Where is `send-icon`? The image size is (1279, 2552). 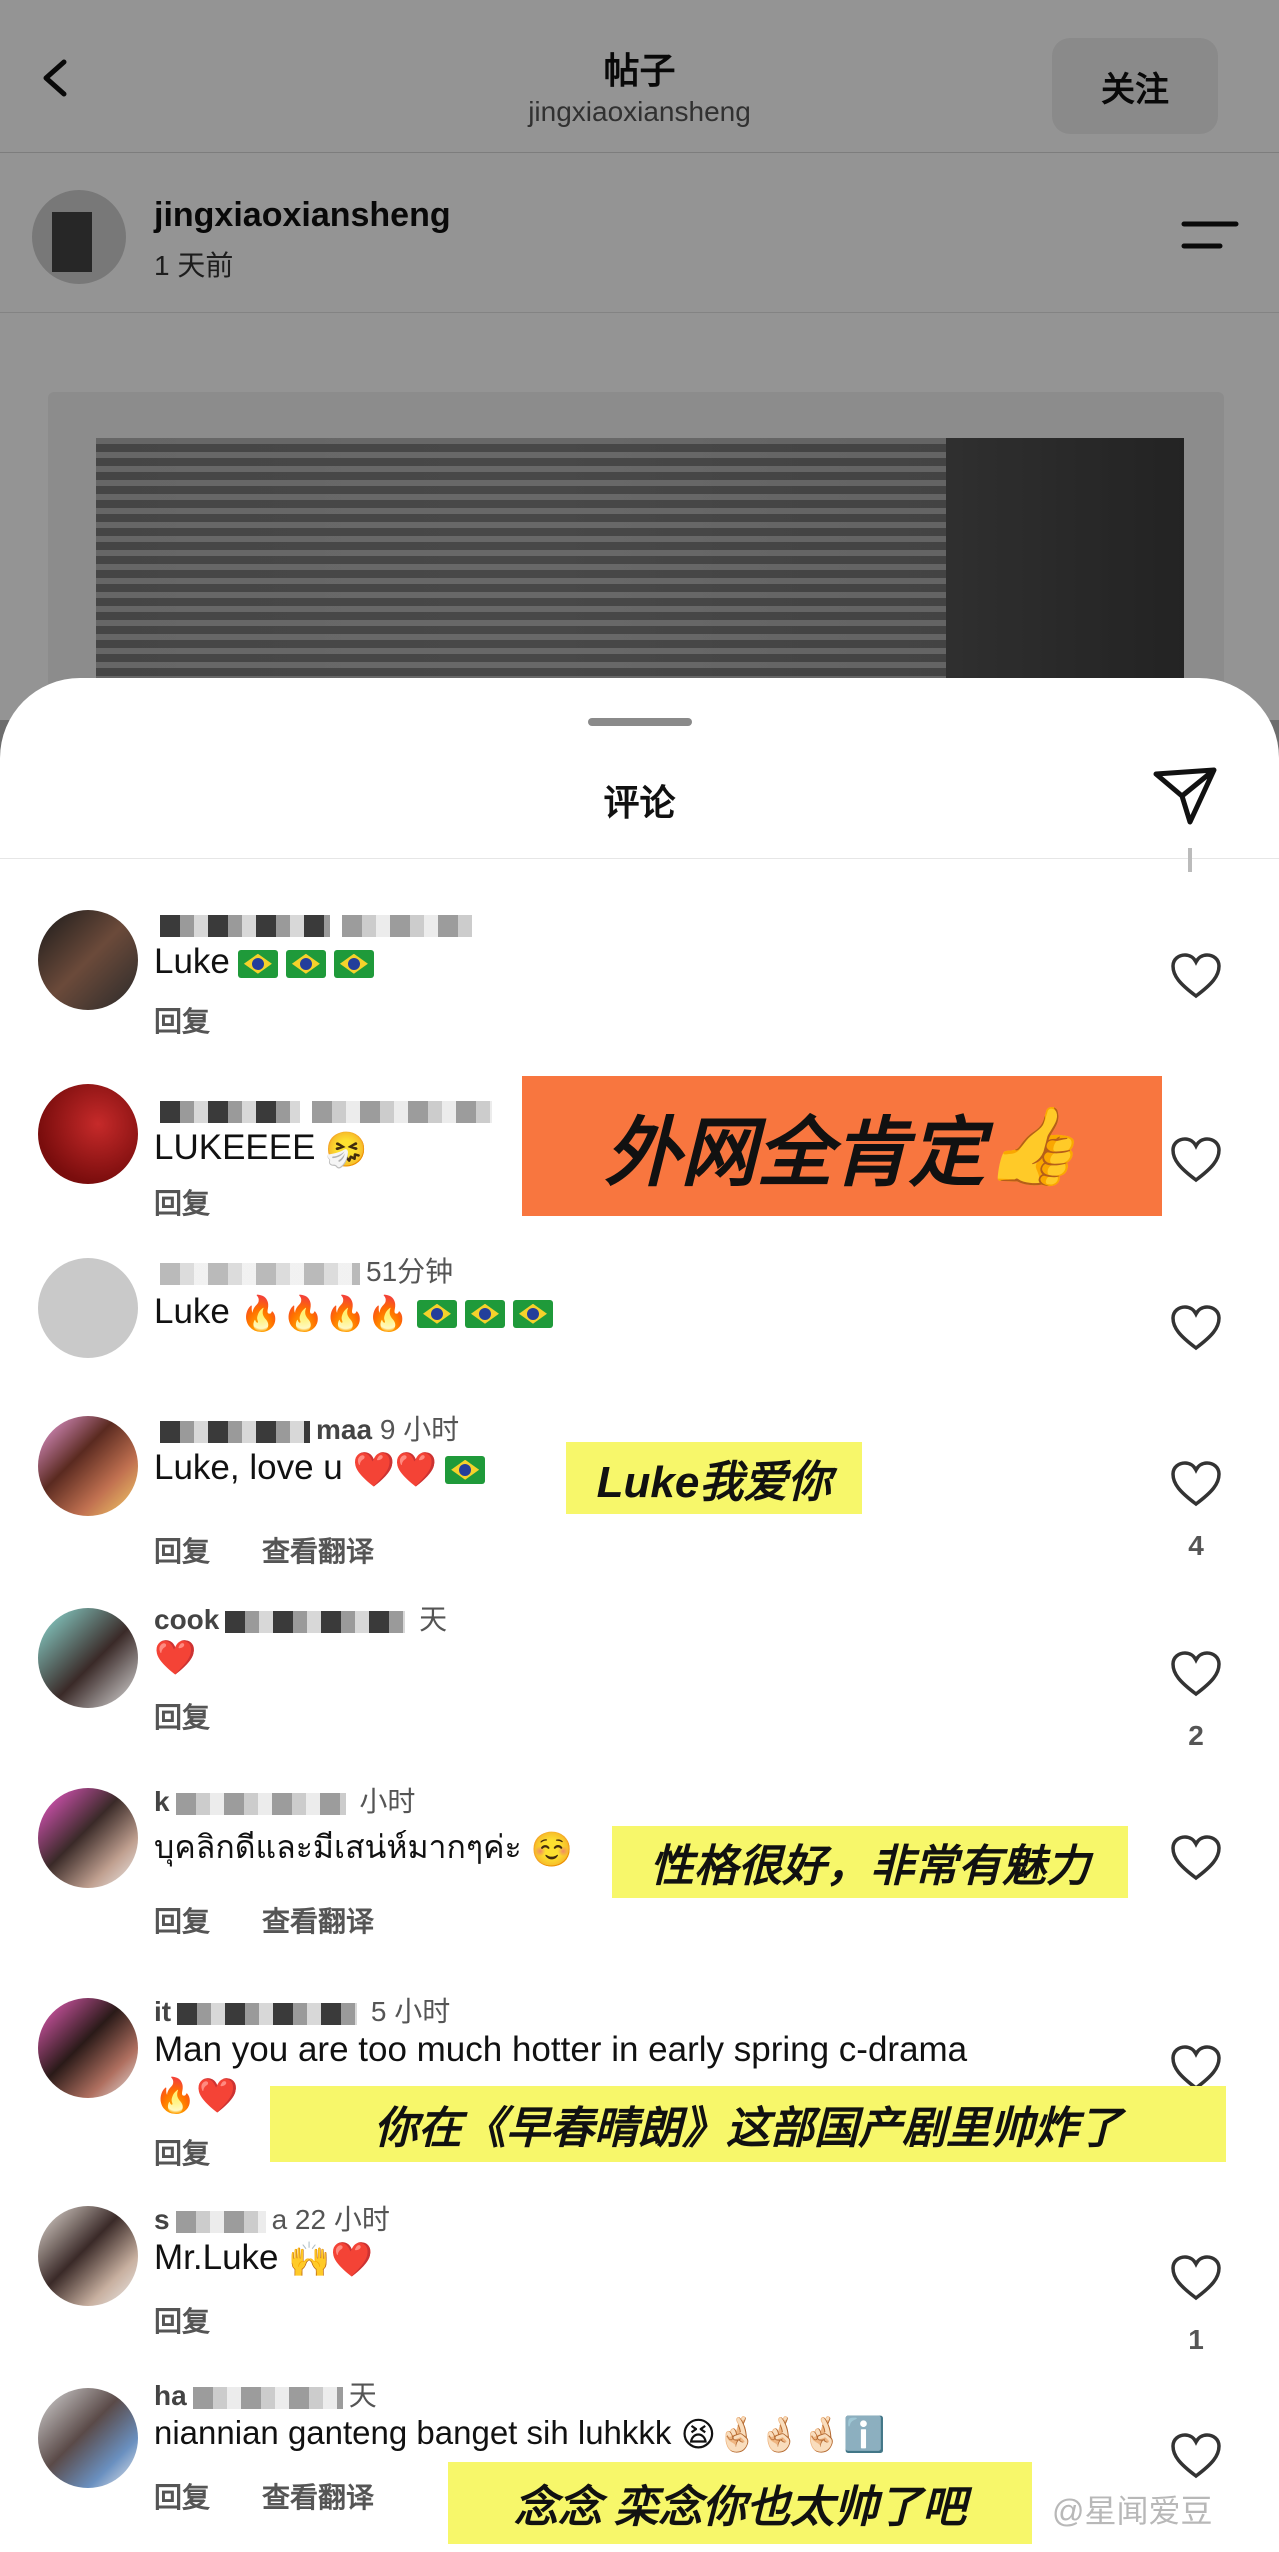
send-icon is located at coordinates (1185, 795).